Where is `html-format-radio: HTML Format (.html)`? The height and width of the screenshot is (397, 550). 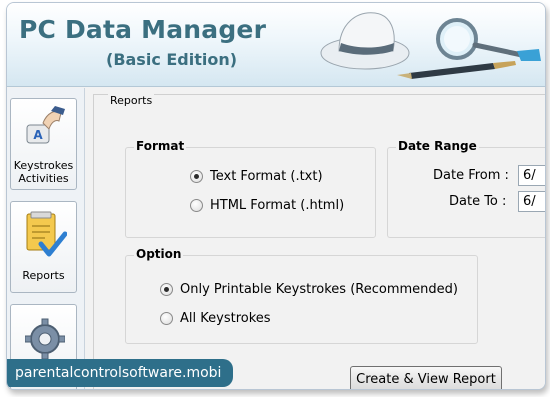 html-format-radio: HTML Format (.html) is located at coordinates (267, 205).